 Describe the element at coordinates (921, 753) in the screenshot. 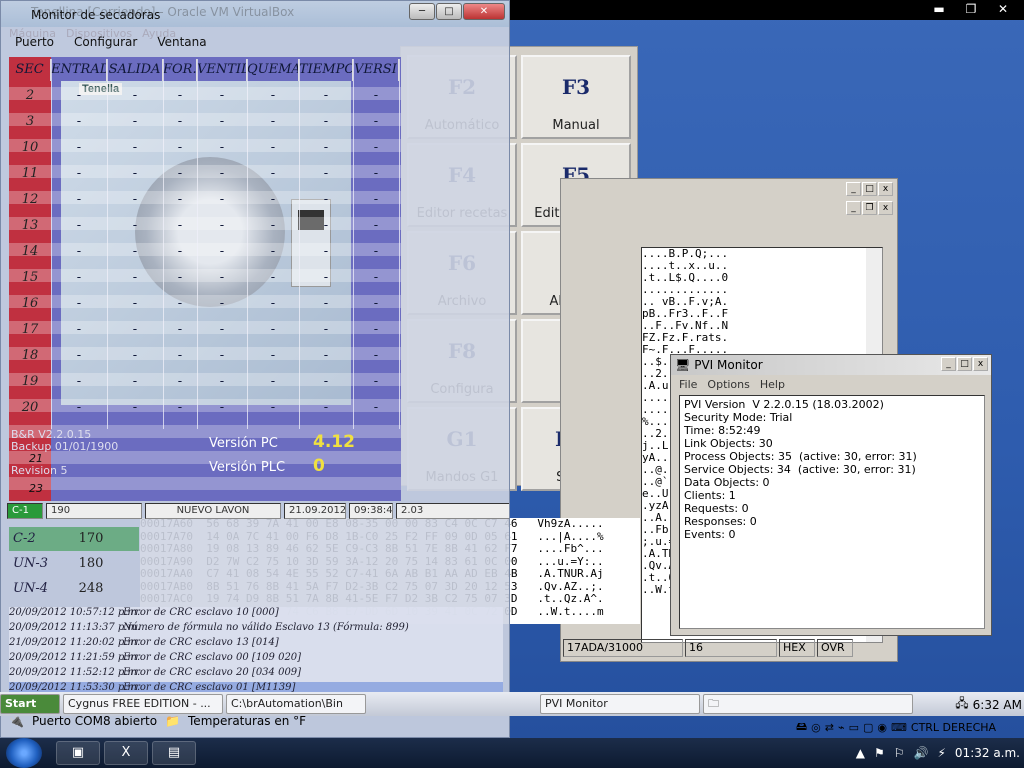

I see `volume-icon: 🔊` at that location.